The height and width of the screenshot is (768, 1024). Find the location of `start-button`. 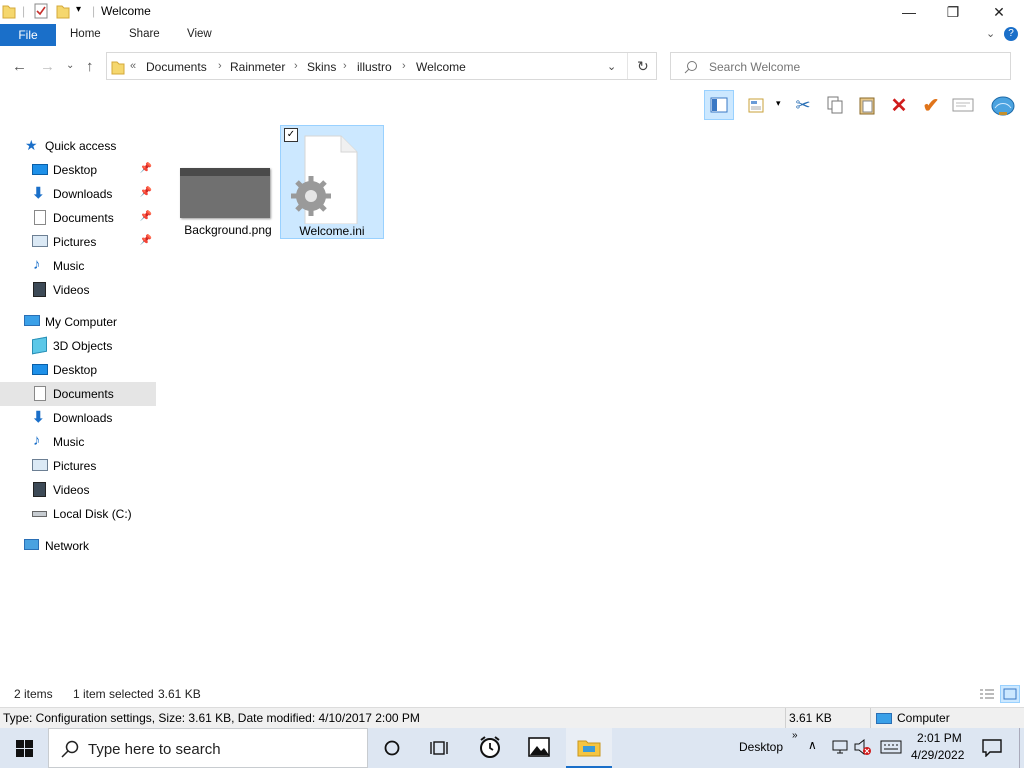

start-button is located at coordinates (24, 748).